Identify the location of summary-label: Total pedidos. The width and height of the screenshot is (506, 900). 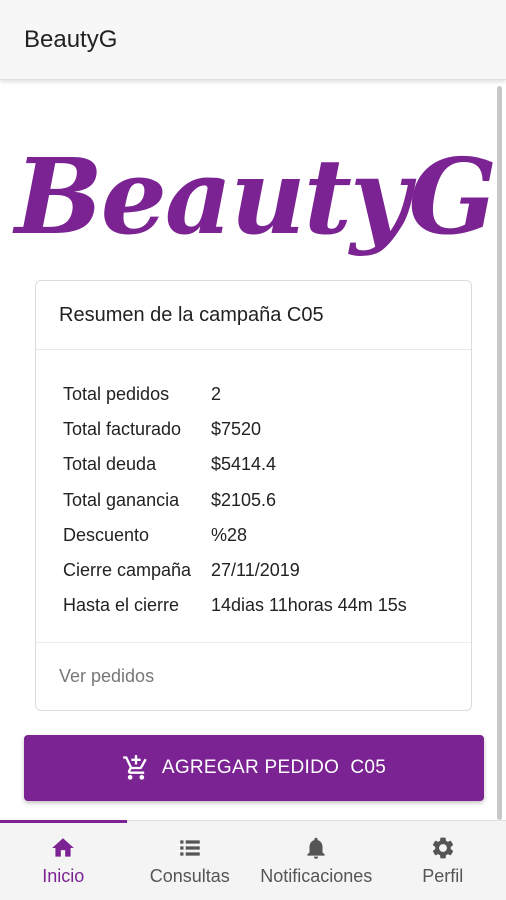
(116, 394).